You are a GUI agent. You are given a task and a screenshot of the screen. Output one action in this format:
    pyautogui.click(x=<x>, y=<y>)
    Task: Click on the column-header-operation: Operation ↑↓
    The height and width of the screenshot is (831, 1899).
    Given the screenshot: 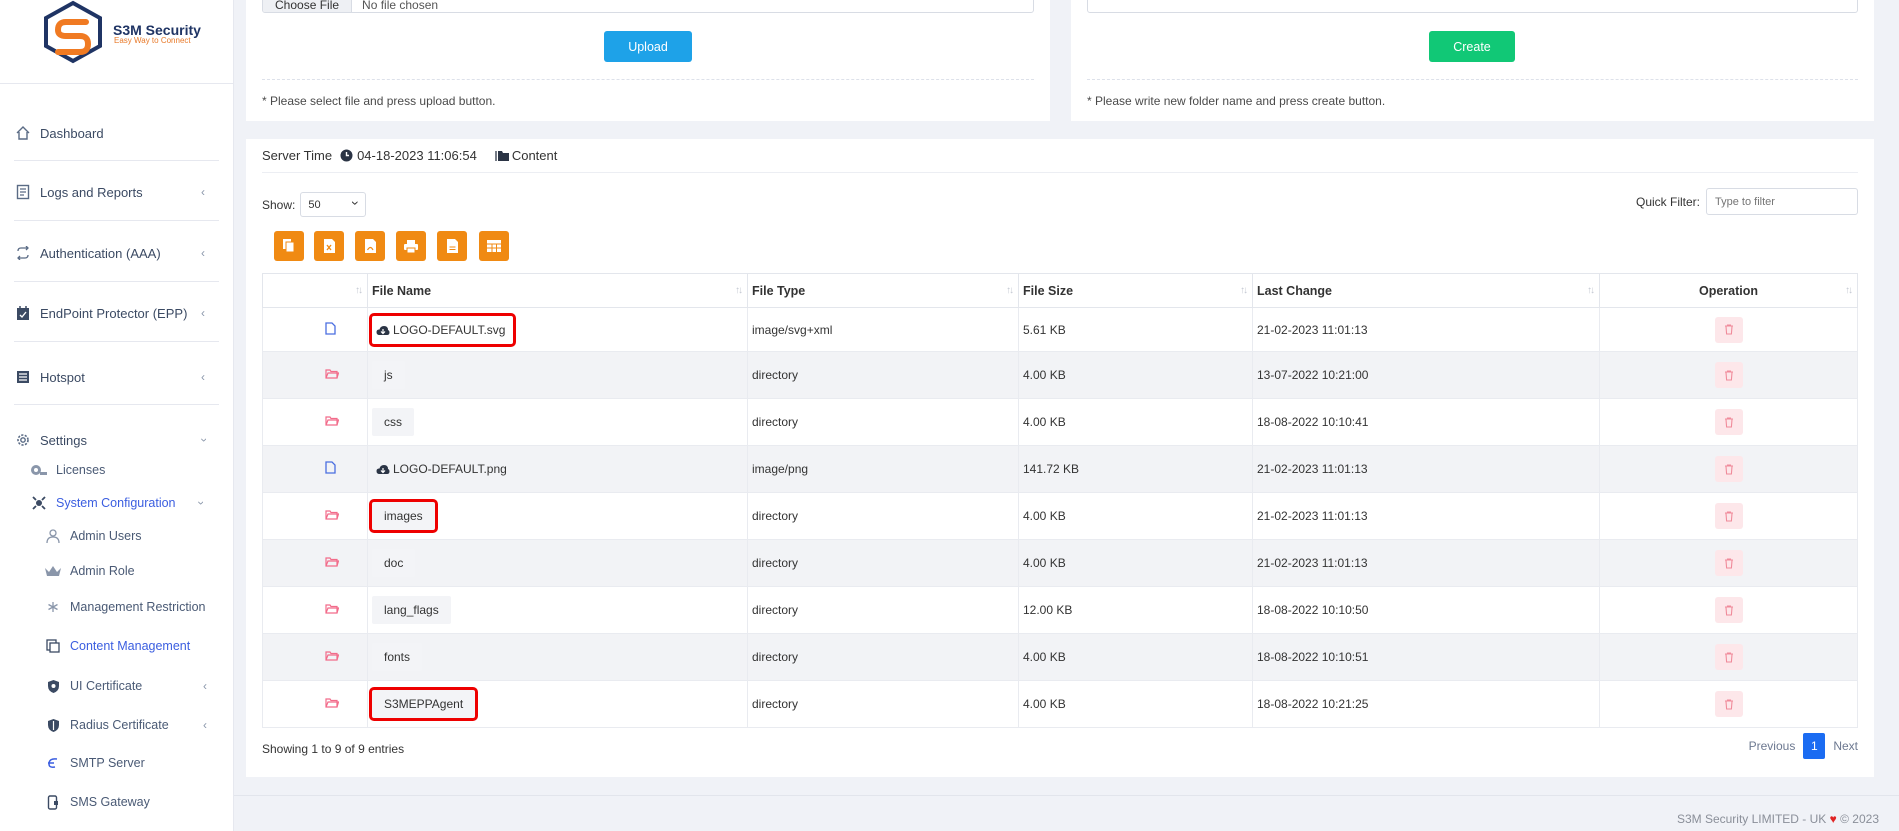 What is the action you would take?
    pyautogui.click(x=1728, y=290)
    